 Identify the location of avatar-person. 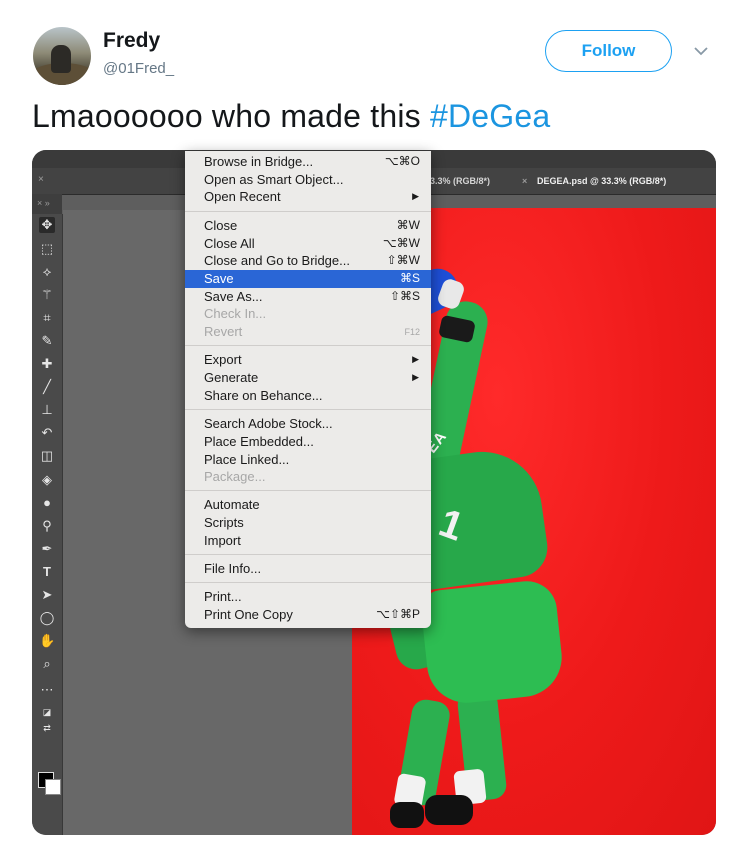
(61, 59).